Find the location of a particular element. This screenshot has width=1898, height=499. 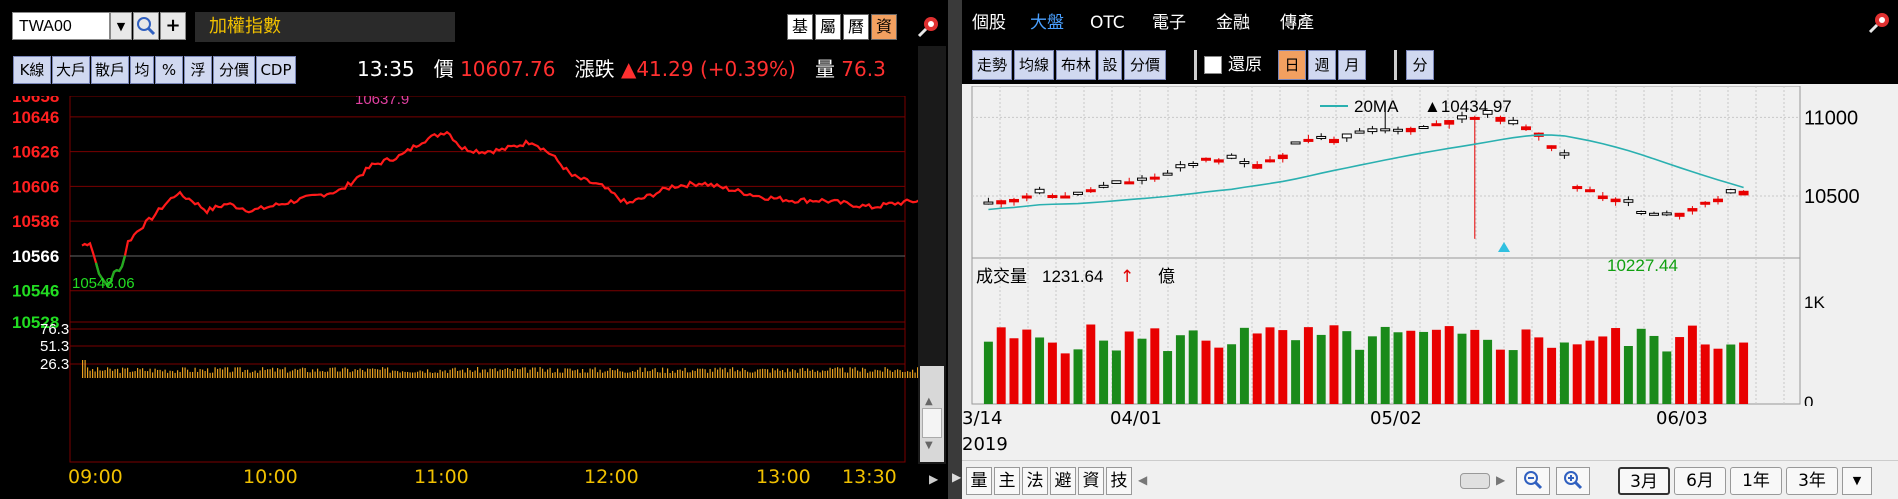

monthly-button: 月 is located at coordinates (1352, 65).